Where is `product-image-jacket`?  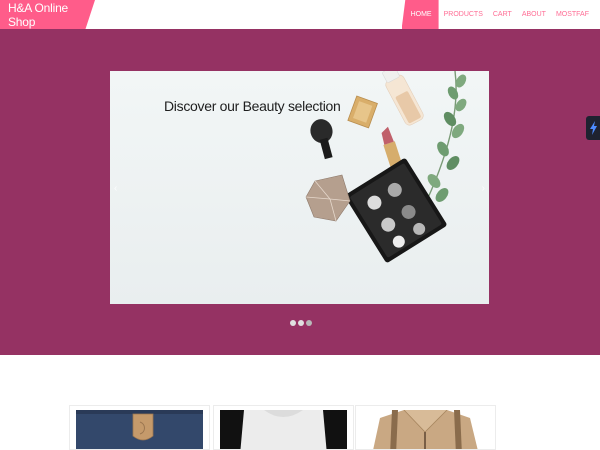
product-image-jacket is located at coordinates (425, 429).